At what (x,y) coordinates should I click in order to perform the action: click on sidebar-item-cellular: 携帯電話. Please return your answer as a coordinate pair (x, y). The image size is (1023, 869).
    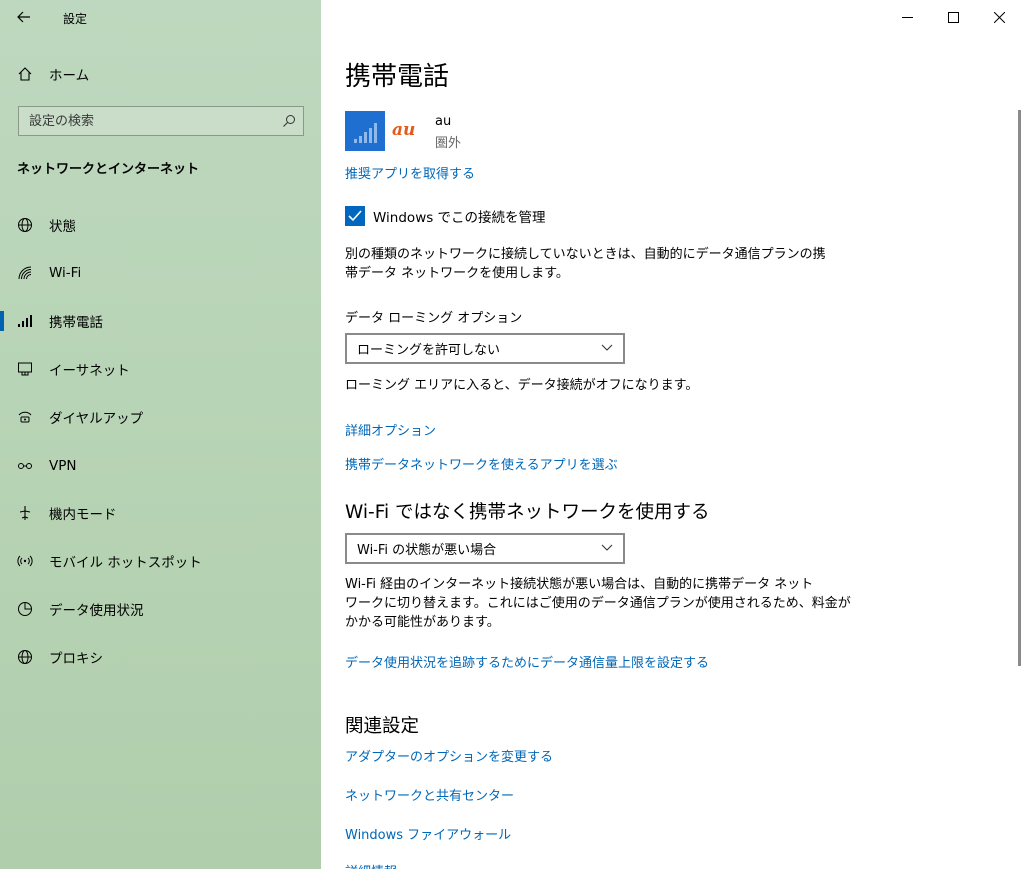
    Looking at the image, I should click on (160, 321).